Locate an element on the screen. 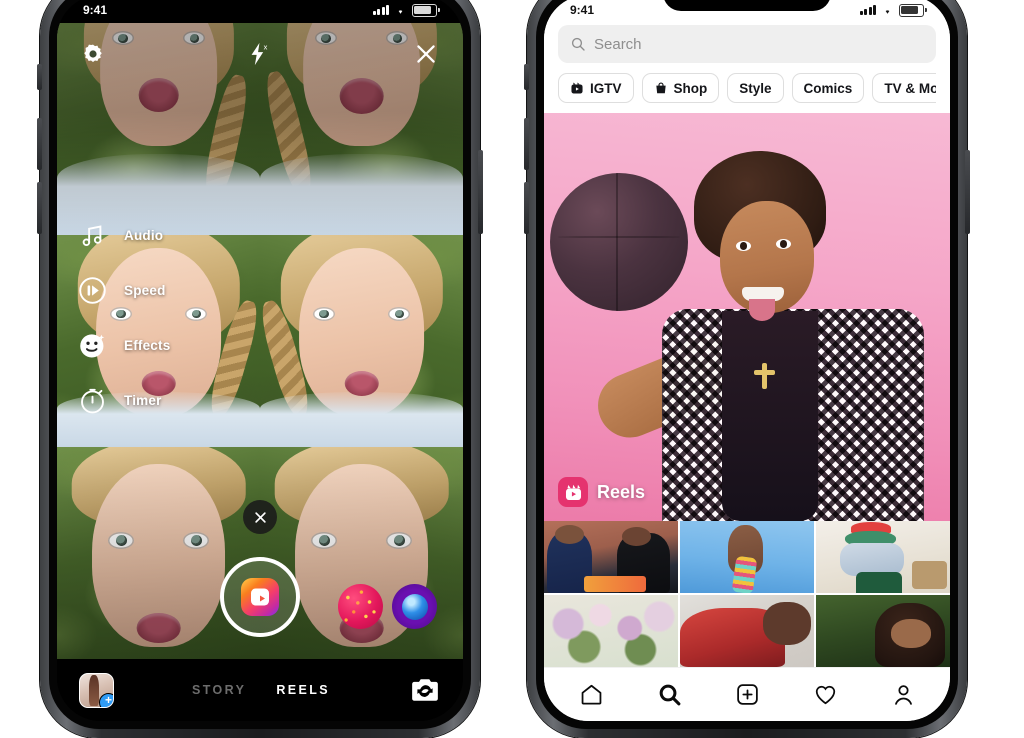 The height and width of the screenshot is (738, 1024). chip-tv-movies-label: TV & Movies is located at coordinates (910, 88).